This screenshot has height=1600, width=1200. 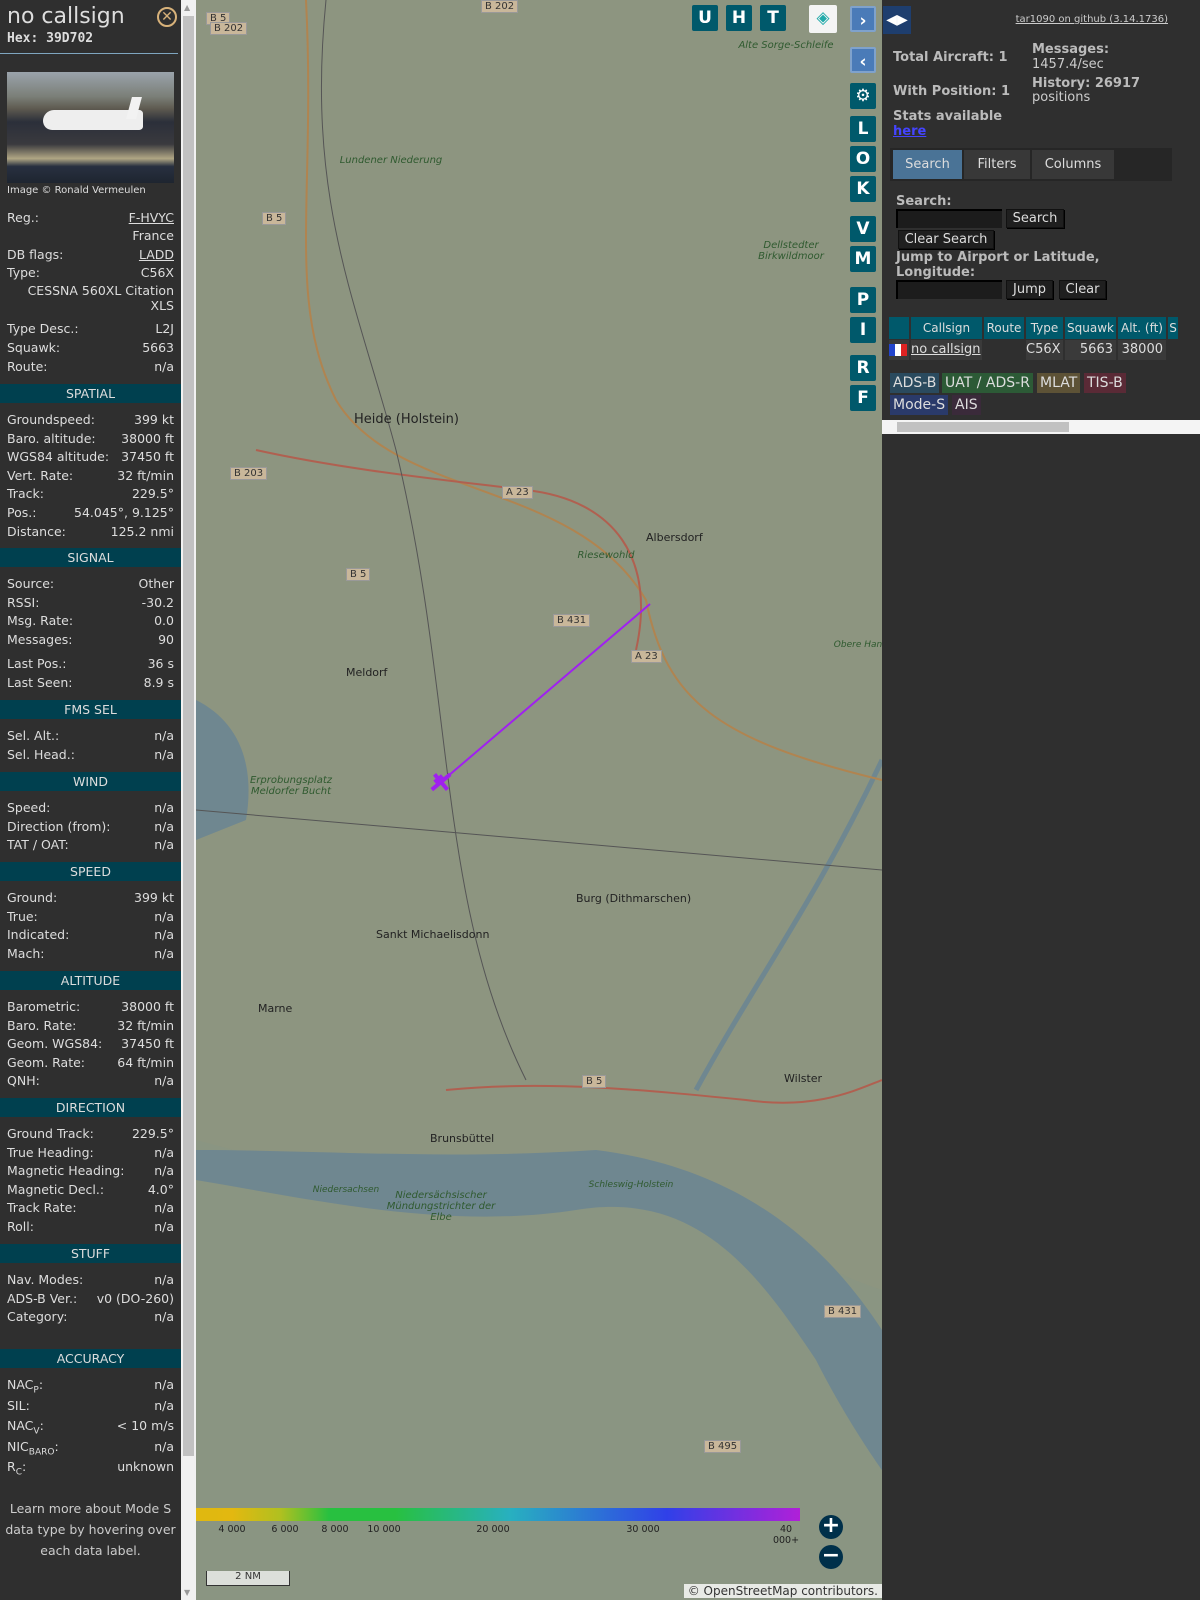 What do you see at coordinates (23, 1081) in the screenshot?
I see `row-label: QNH:` at bounding box center [23, 1081].